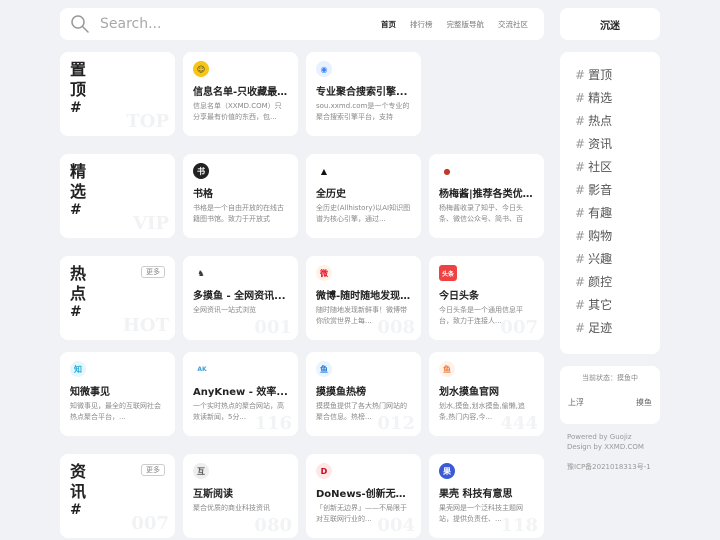 This screenshot has width=720, height=540. Describe the element at coordinates (151, 223) in the screenshot. I see `section-watermark: VIP` at that location.